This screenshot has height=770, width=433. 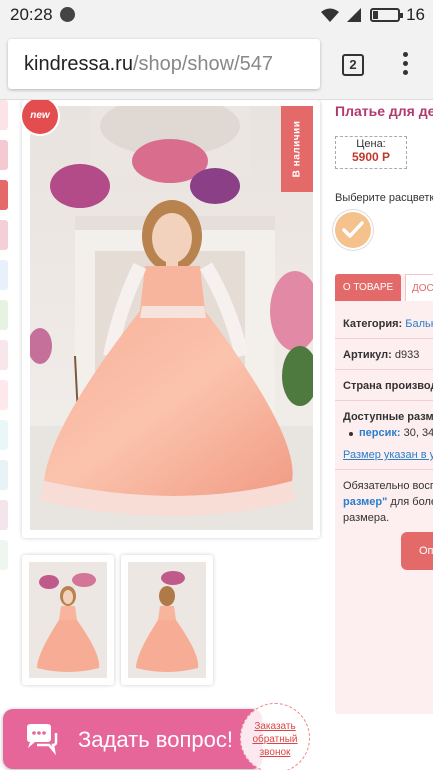 I want to click on url-path: /shop/show/547, so click(x=203, y=64).